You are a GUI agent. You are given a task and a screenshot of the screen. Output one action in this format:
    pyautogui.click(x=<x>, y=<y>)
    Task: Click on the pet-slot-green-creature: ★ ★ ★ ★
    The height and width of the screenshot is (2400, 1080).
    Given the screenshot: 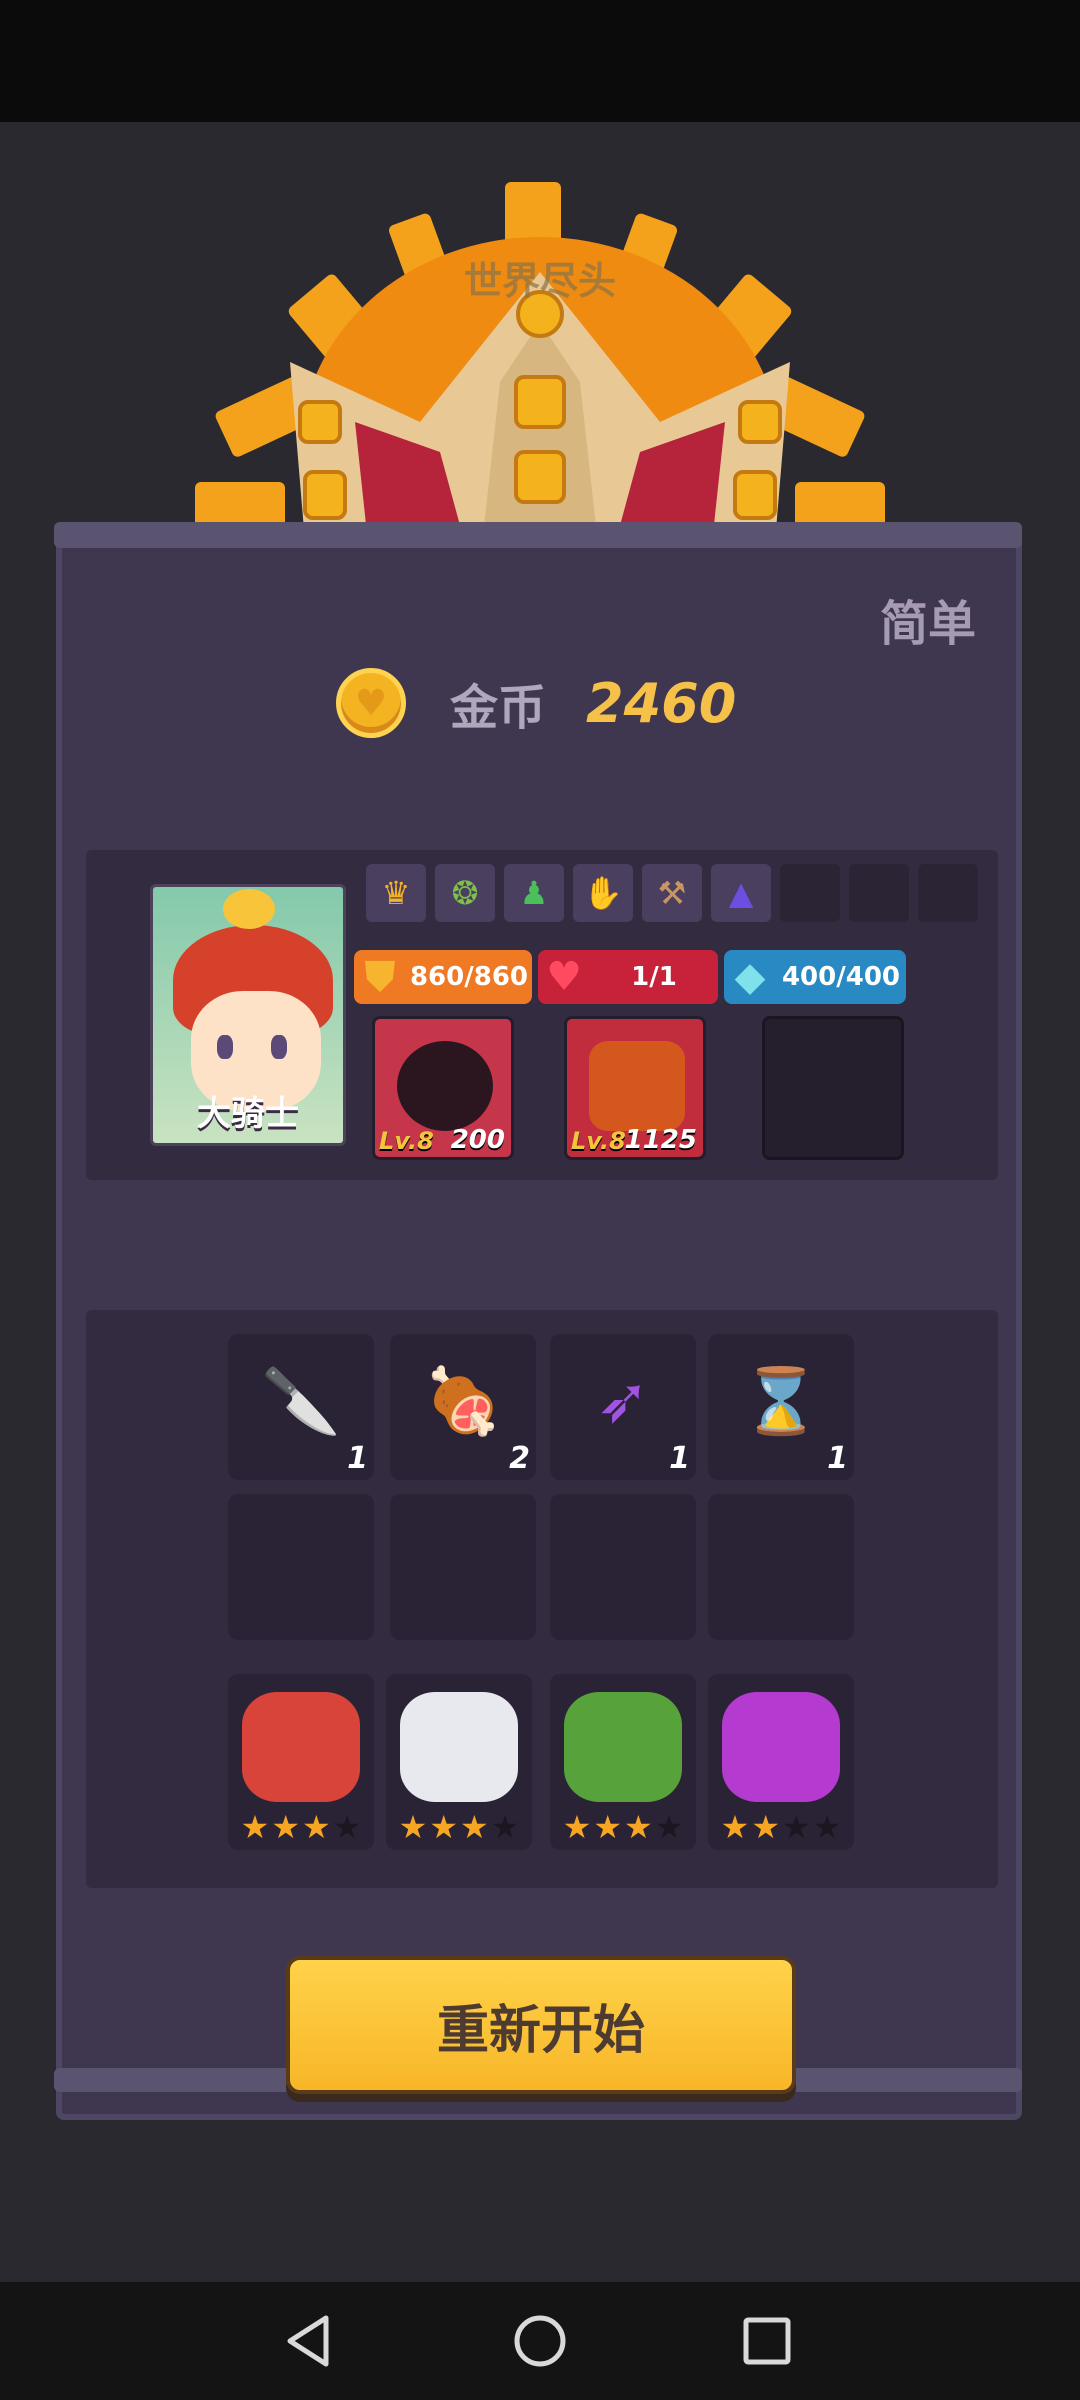 What is the action you would take?
    pyautogui.click(x=623, y=1762)
    